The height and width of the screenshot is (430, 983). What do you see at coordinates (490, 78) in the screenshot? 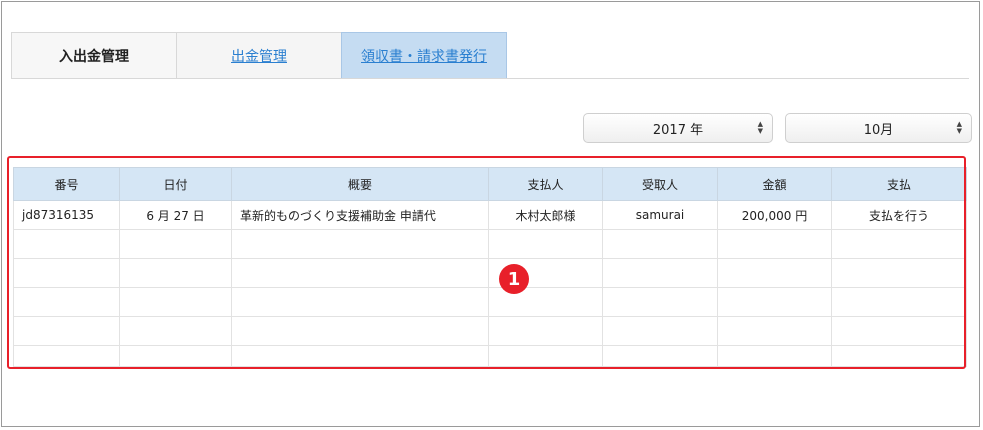
I see `tab-divider` at bounding box center [490, 78].